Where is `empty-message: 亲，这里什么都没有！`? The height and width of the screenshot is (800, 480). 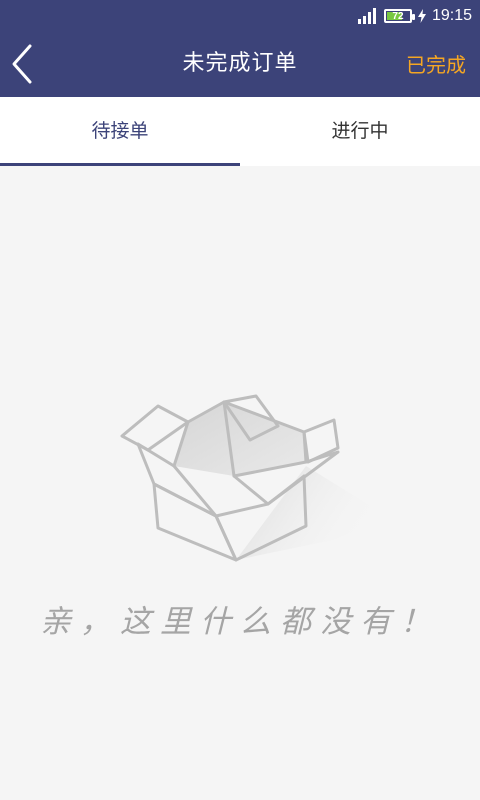 empty-message: 亲，这里什么都没有！ is located at coordinates (240, 622).